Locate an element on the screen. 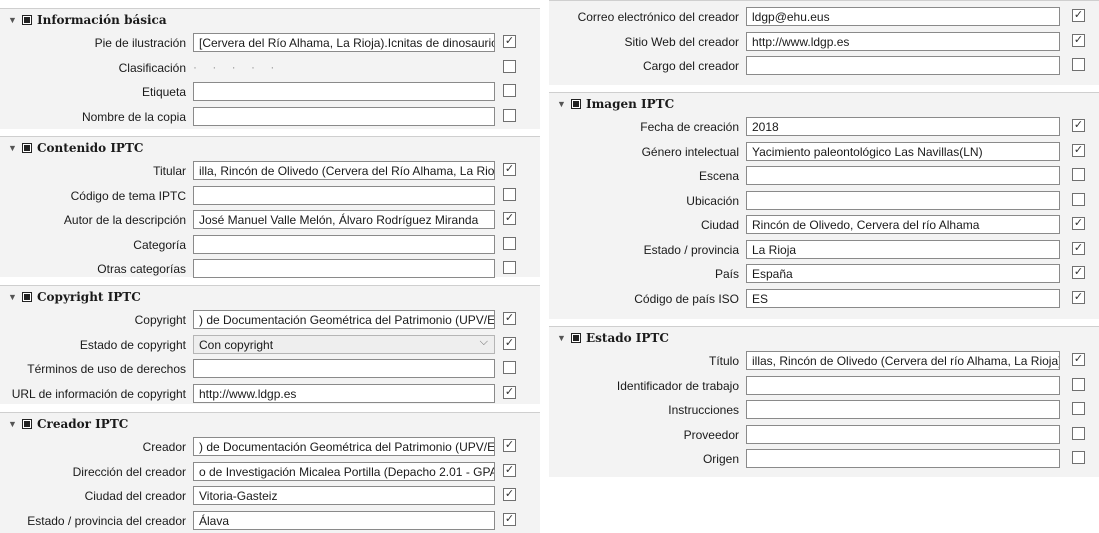  escena-input is located at coordinates (903, 175).